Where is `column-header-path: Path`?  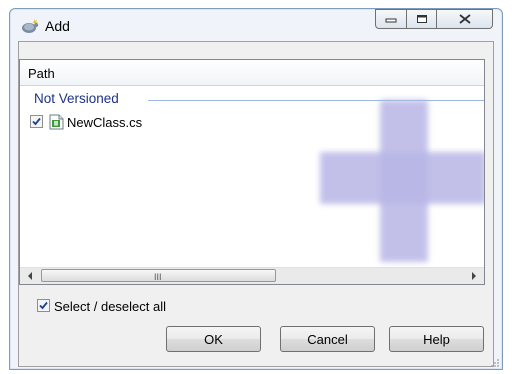 column-header-path: Path is located at coordinates (252, 73).